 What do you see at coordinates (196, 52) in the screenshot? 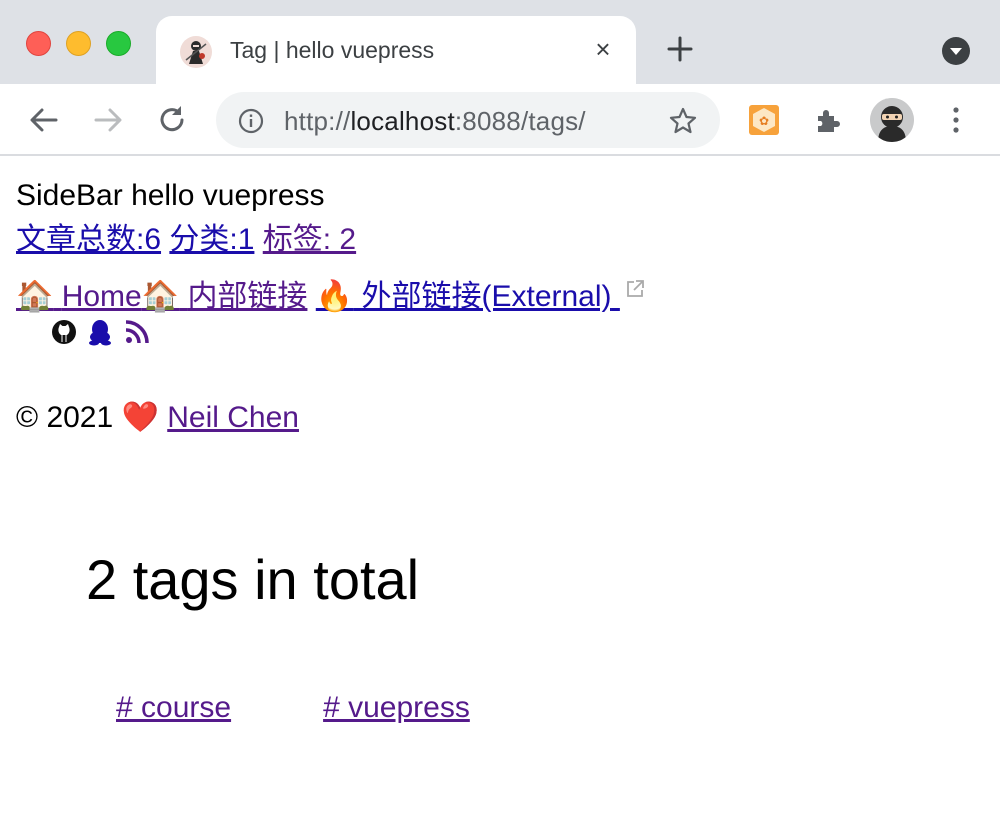
I see `ninja-favicon-icon` at bounding box center [196, 52].